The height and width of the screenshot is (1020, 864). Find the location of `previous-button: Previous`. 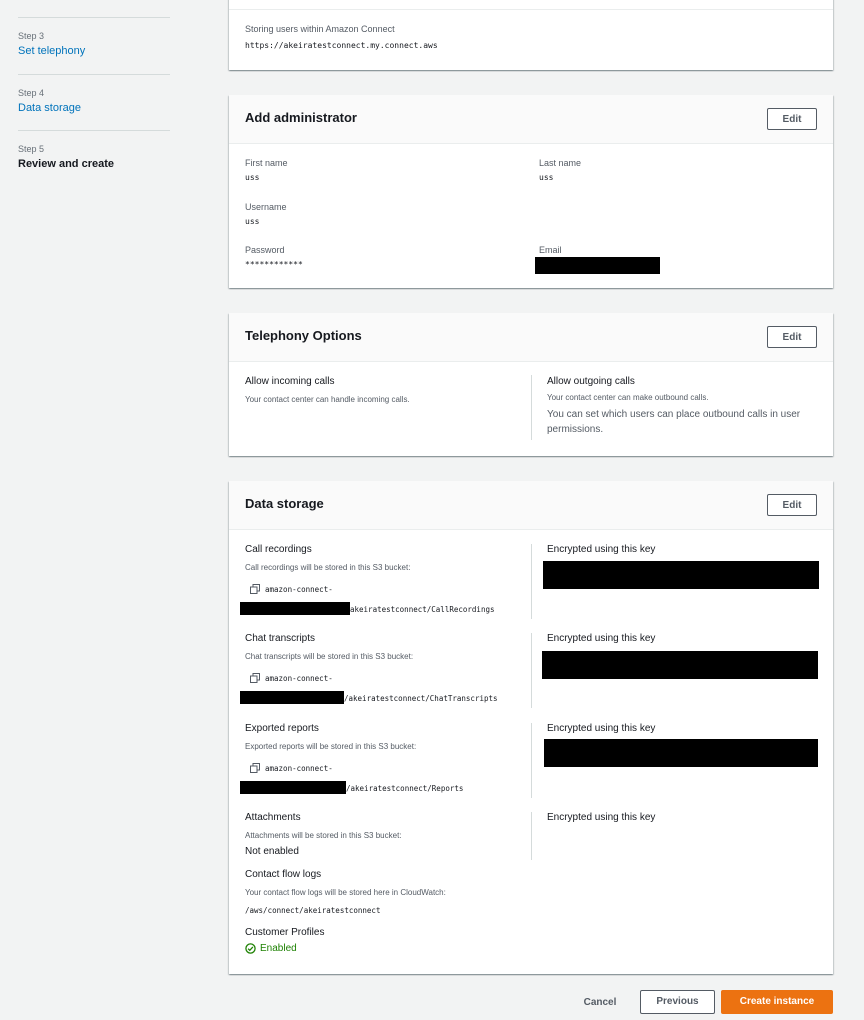

previous-button: Previous is located at coordinates (677, 1002).